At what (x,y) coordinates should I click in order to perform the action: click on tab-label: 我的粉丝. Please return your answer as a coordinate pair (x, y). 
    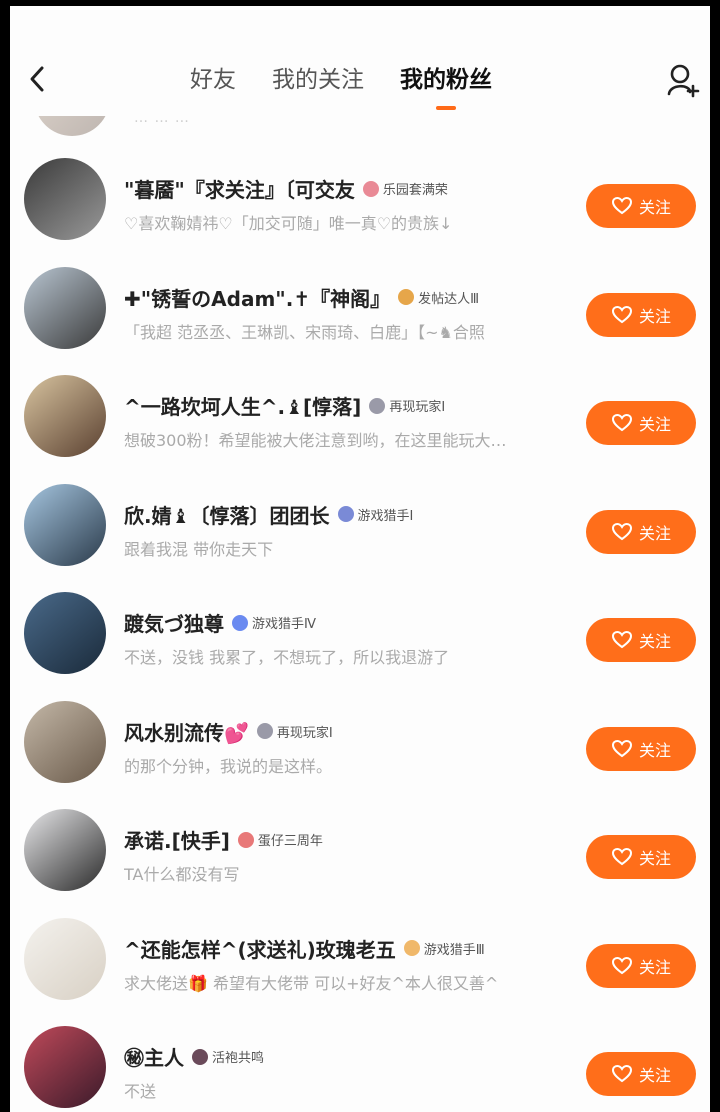
    Looking at the image, I should click on (446, 80).